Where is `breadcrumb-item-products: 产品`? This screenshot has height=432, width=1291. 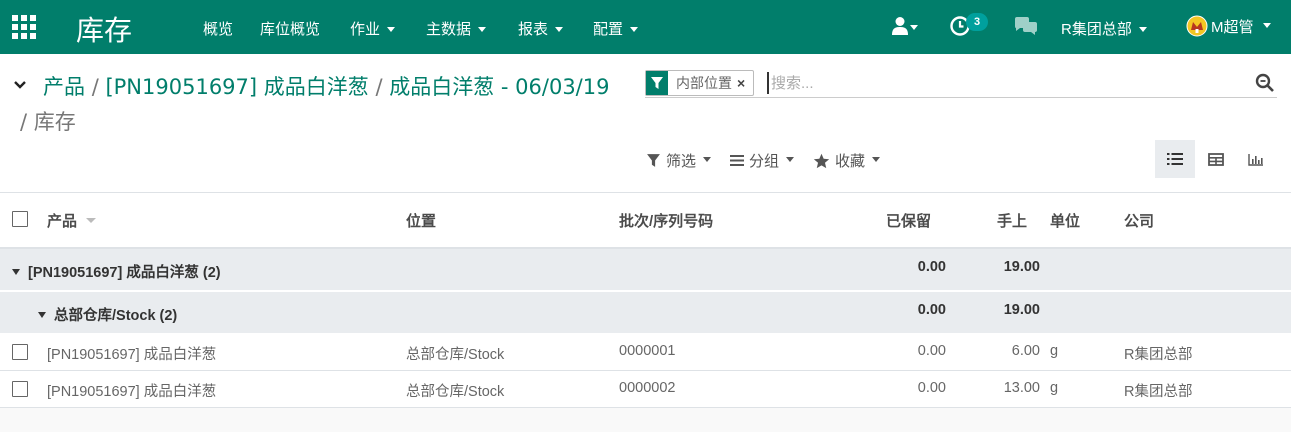 breadcrumb-item-products: 产品 is located at coordinates (64, 87).